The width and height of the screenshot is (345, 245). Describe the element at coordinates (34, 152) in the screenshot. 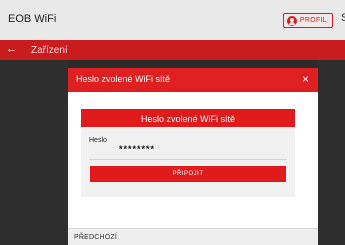

I see `modal-backdrop-left` at that location.